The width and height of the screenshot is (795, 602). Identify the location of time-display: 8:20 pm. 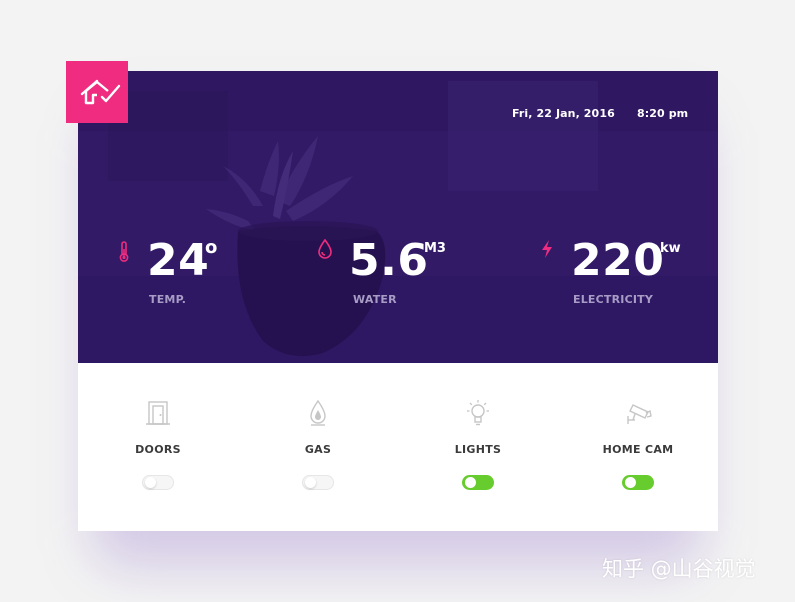
(663, 113).